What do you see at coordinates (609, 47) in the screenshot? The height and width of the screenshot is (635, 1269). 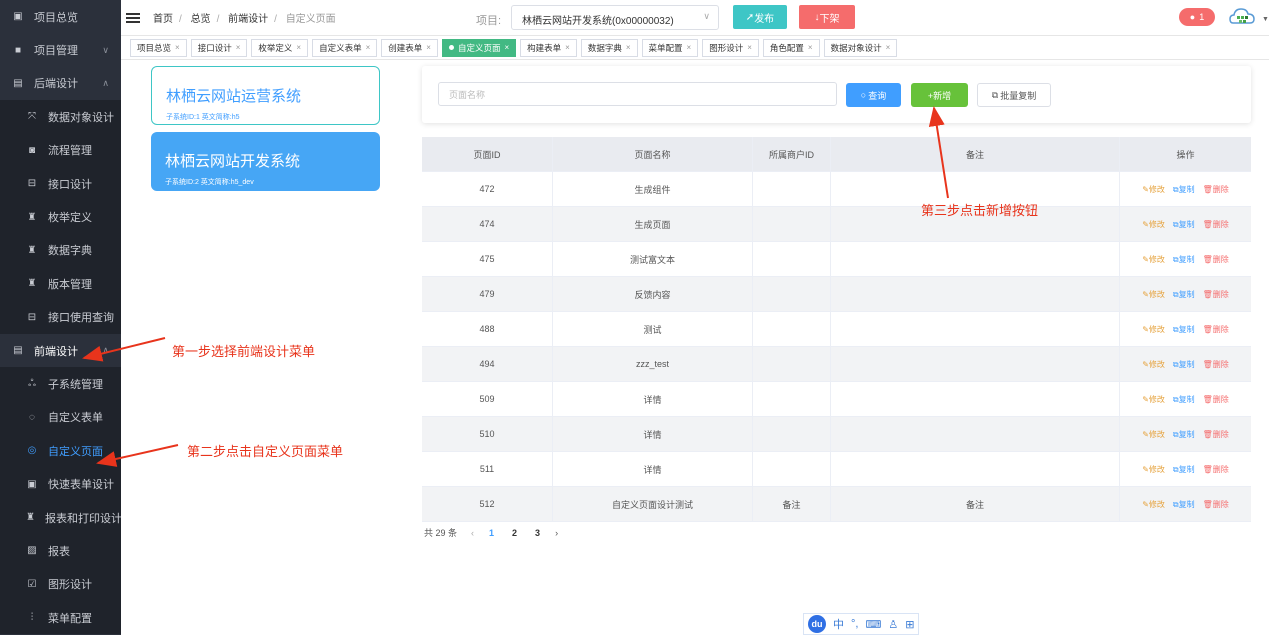 I see `tab: 数据字典 ×` at bounding box center [609, 47].